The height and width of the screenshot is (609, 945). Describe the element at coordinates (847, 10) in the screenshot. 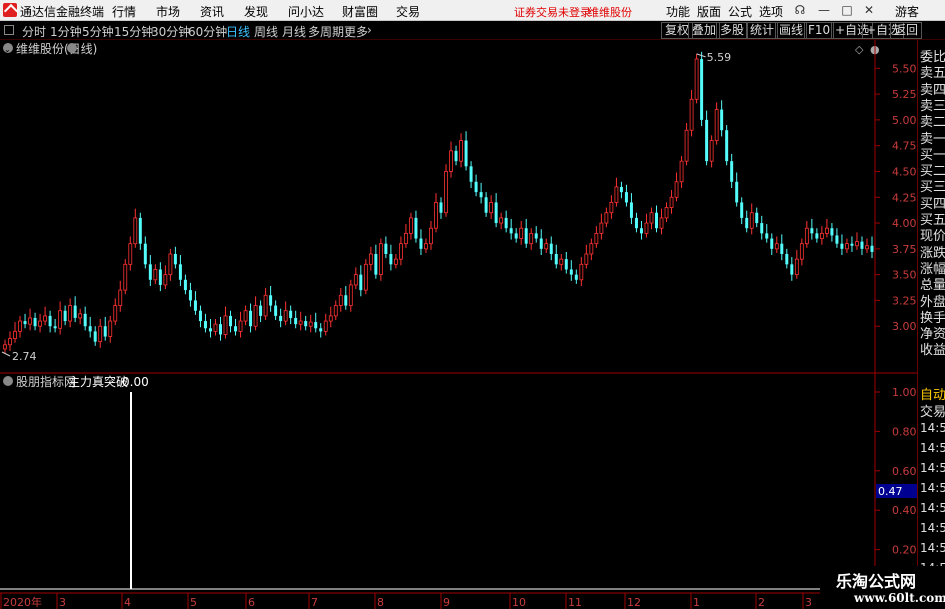

I see `maximize-icon: □` at that location.